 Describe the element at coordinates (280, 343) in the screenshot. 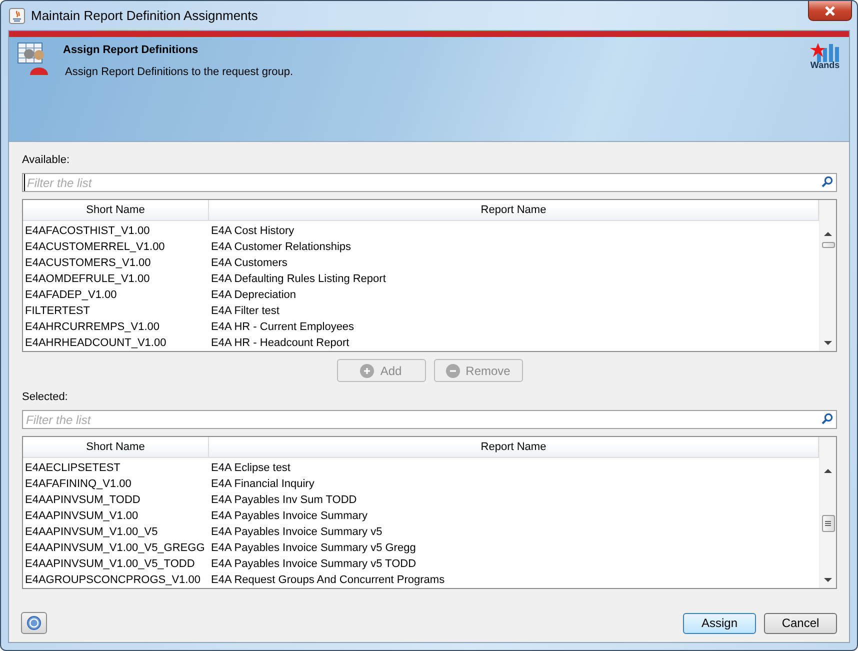

I see `table-cell-text: E4A HR - Headcount Report` at that location.